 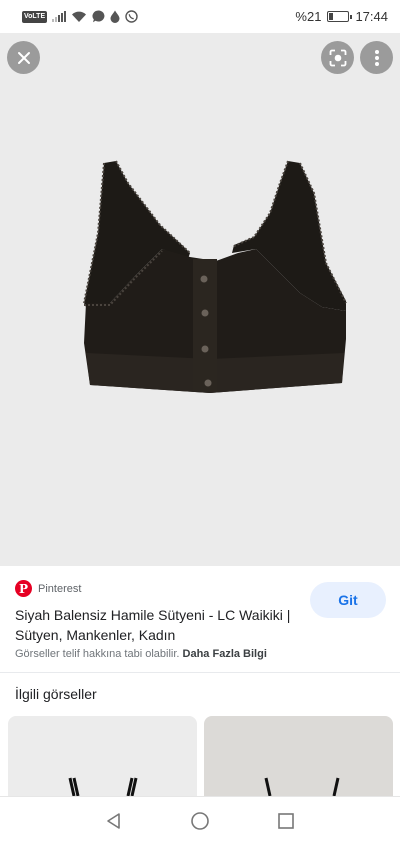 I want to click on divider, so click(x=200, y=672).